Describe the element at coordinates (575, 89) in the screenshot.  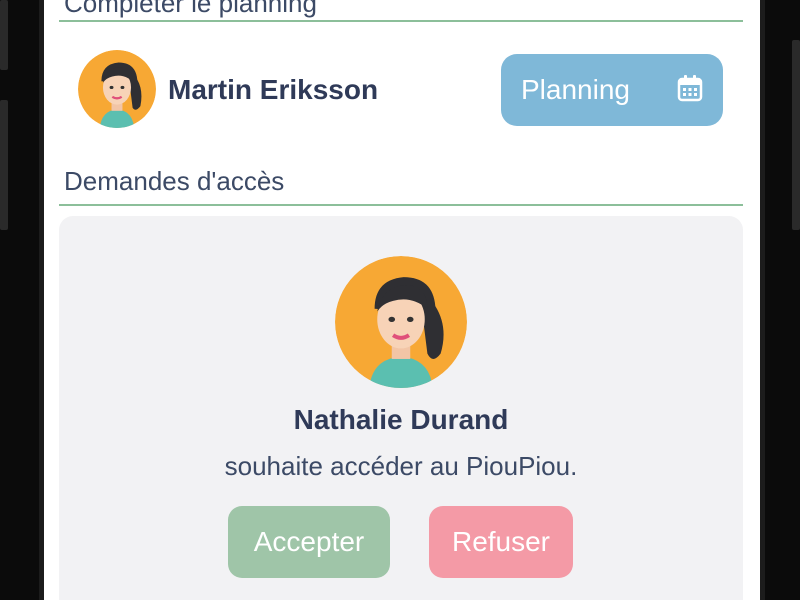
I see `planning-button-label: Planning` at that location.